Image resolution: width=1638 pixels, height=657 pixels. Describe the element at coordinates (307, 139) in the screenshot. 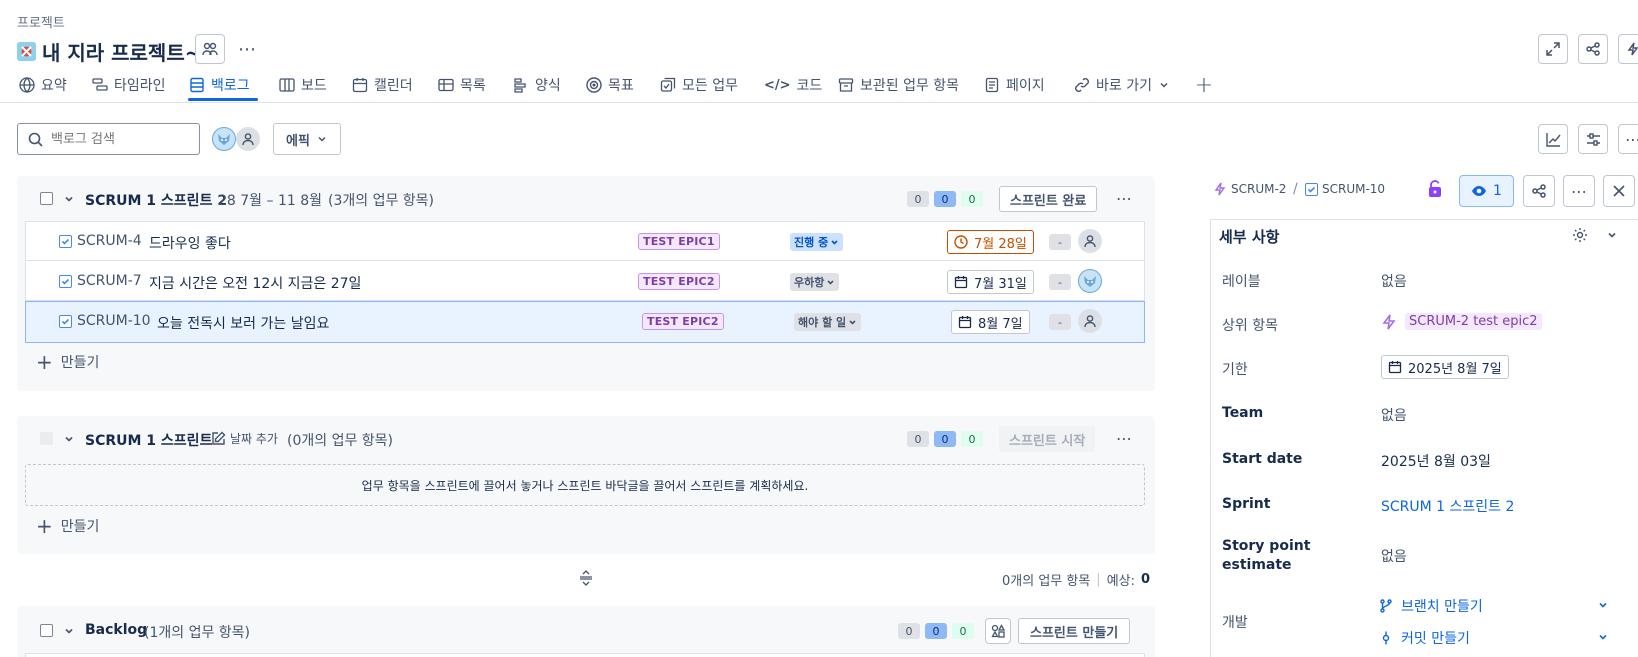

I see `epic-filter-button: 에픽` at that location.